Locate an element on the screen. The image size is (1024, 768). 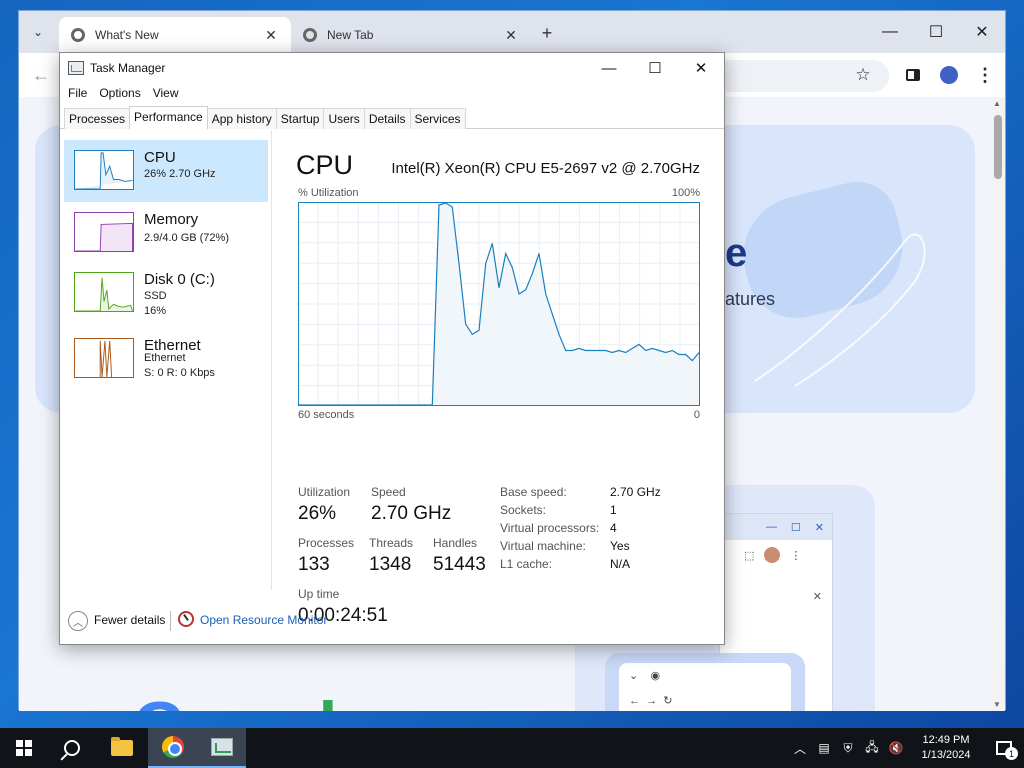
cpu-mini-graph is located at coordinates (104, 170).